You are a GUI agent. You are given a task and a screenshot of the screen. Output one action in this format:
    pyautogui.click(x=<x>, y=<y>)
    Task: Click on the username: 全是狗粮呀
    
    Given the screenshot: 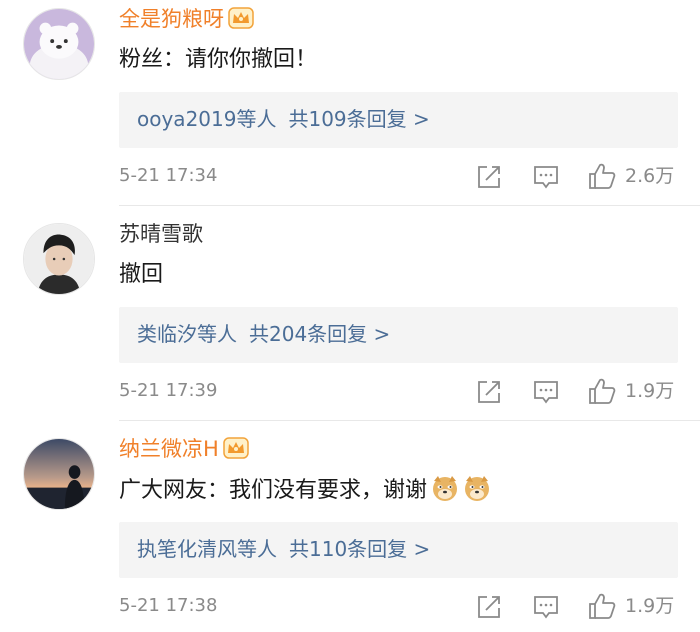 What is the action you would take?
    pyautogui.click(x=186, y=19)
    